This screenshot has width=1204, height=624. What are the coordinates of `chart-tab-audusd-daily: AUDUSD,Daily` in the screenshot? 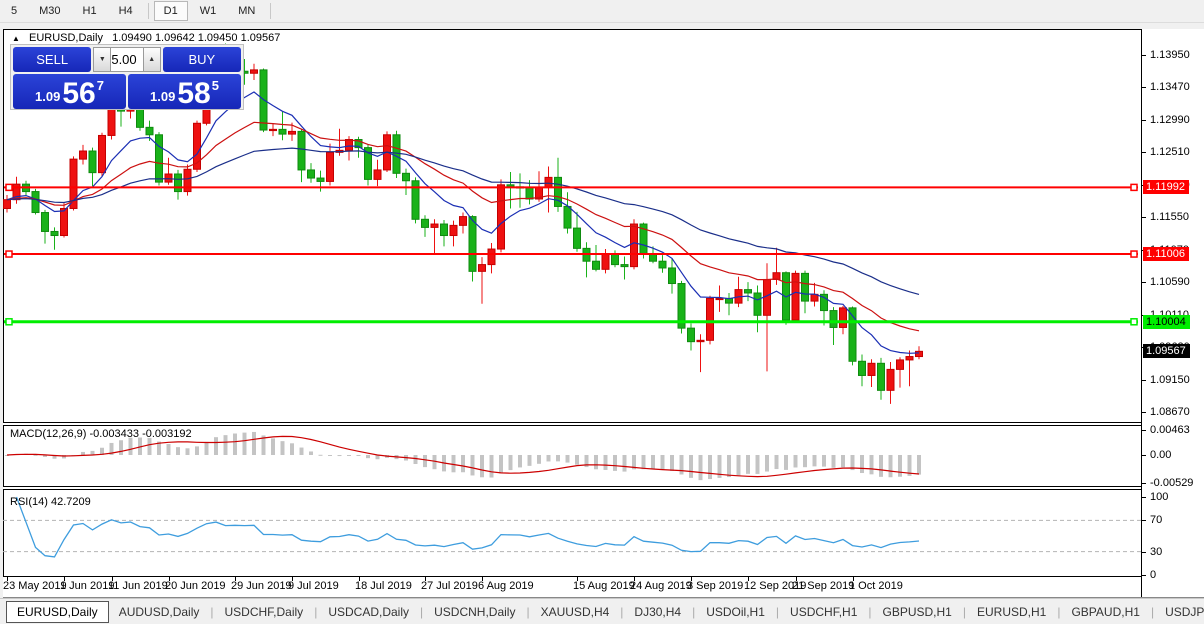 It's located at (159, 612).